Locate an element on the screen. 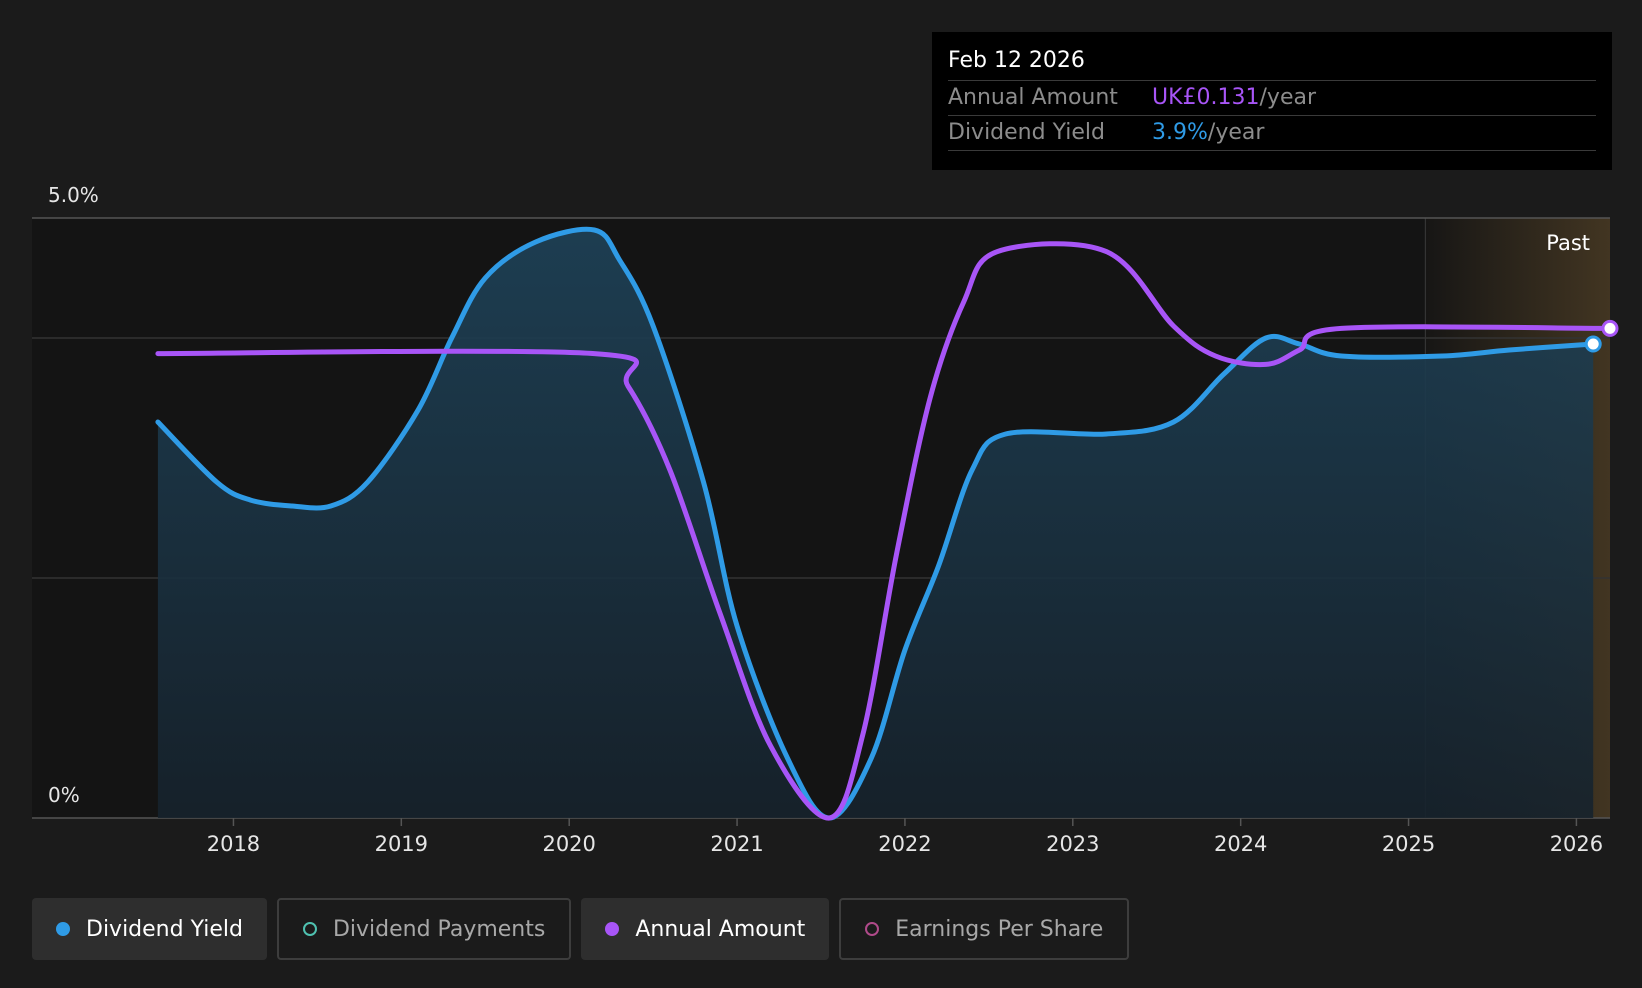 The width and height of the screenshot is (1642, 988). tooltip-annual-value: UK£0.131 is located at coordinates (1206, 97).